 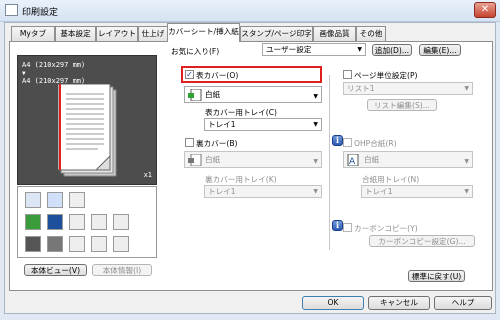 I want to click on tray-icon, so click(x=33, y=200).